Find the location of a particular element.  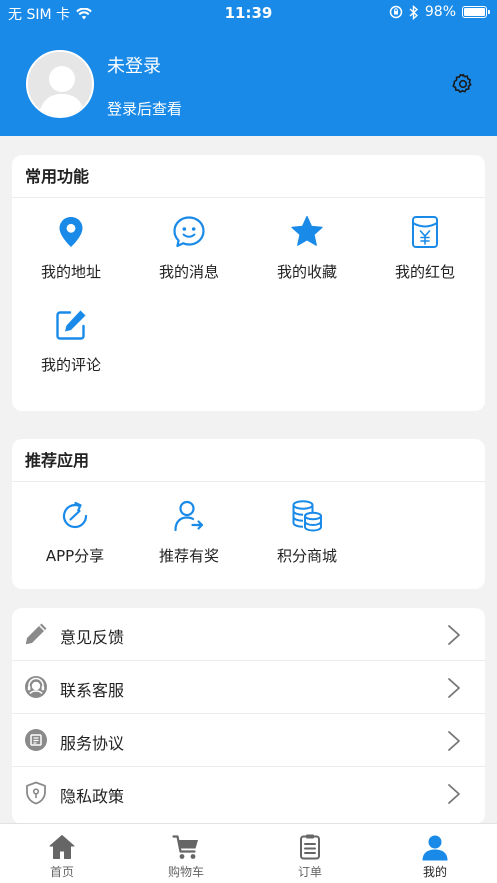

profile-icon is located at coordinates (435, 848).